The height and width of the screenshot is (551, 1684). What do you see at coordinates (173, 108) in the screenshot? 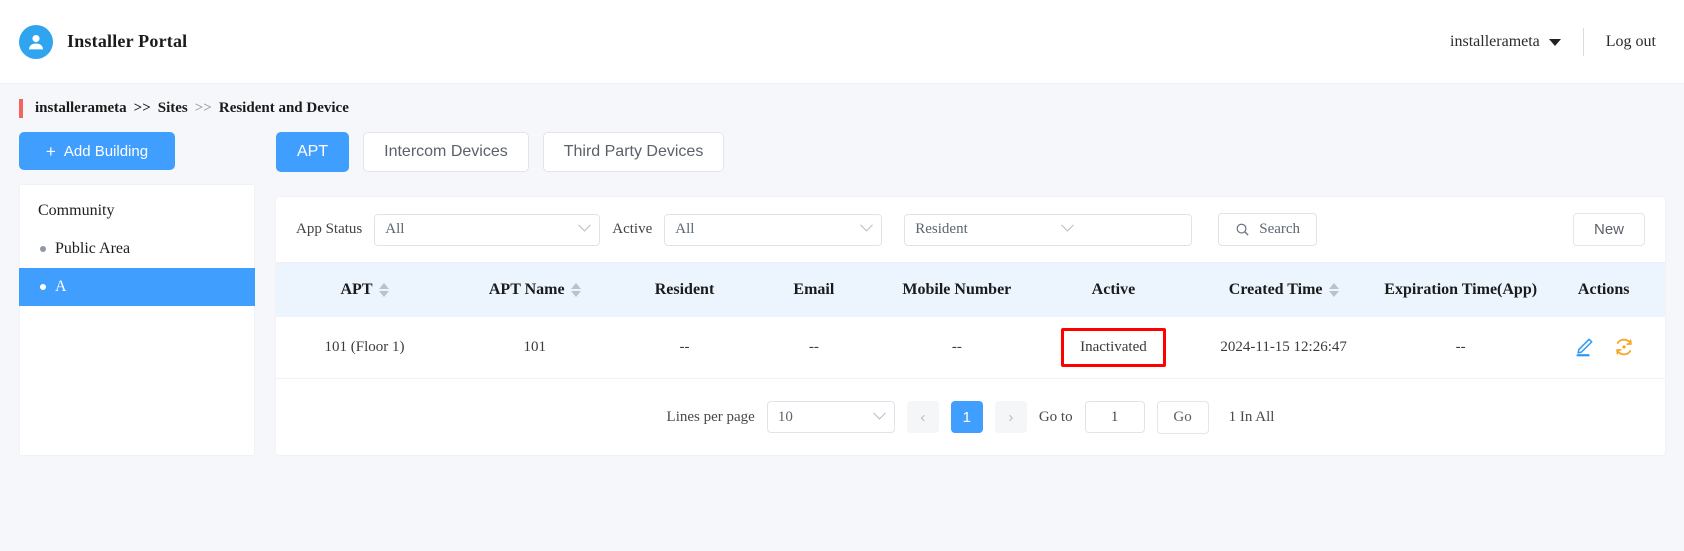
I see `breadcrumb-item-sites: Sites` at bounding box center [173, 108].